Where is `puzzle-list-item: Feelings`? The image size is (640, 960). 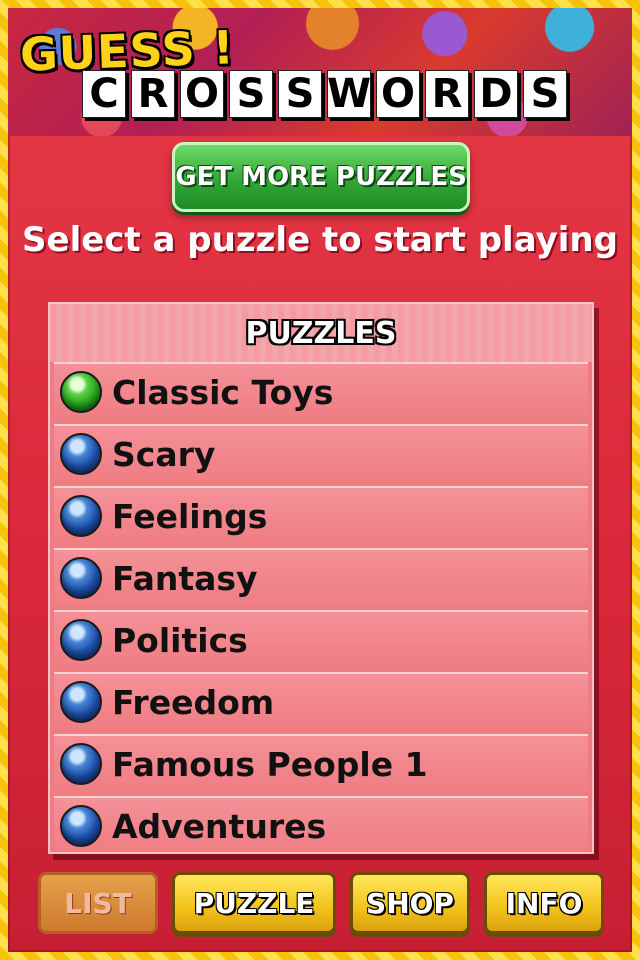 puzzle-list-item: Feelings is located at coordinates (321, 515).